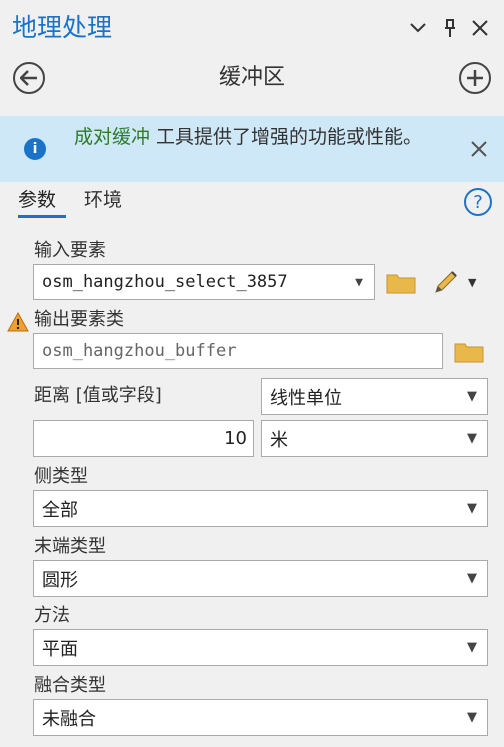  What do you see at coordinates (70, 546) in the screenshot?
I see `end-type-label: 末端类型` at bounding box center [70, 546].